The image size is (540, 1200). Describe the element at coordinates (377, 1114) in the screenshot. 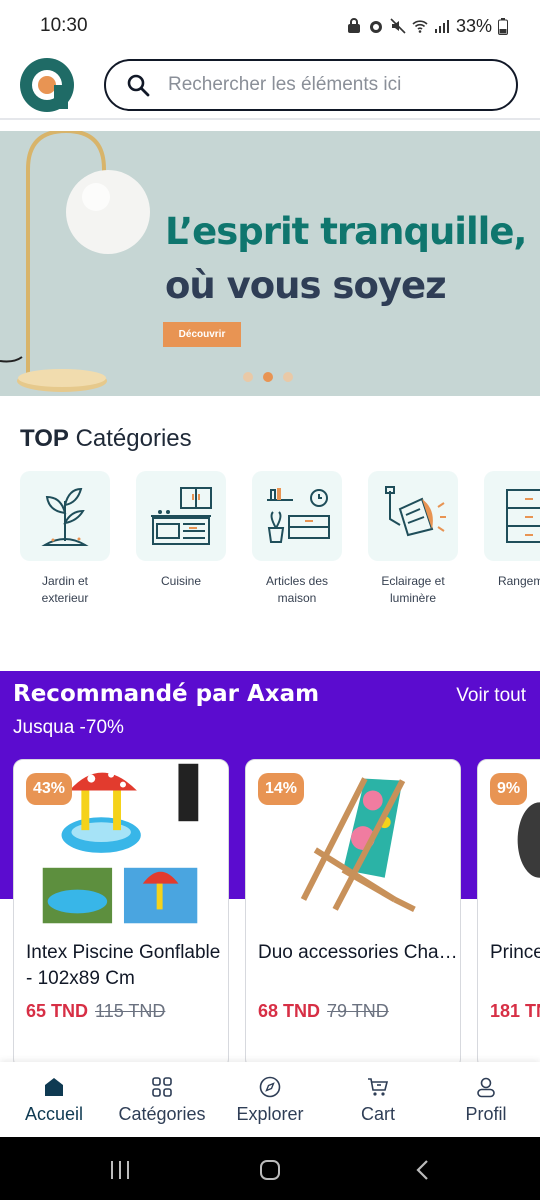

I see `nav-label: Cart` at that location.